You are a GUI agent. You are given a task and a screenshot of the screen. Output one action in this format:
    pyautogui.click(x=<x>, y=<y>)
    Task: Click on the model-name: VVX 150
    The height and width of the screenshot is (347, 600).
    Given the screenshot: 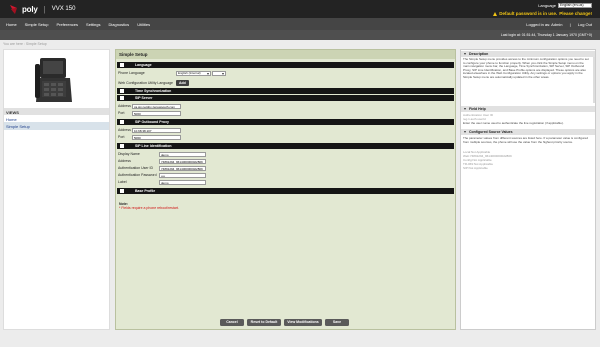 What is the action you would take?
    pyautogui.click(x=63, y=9)
    